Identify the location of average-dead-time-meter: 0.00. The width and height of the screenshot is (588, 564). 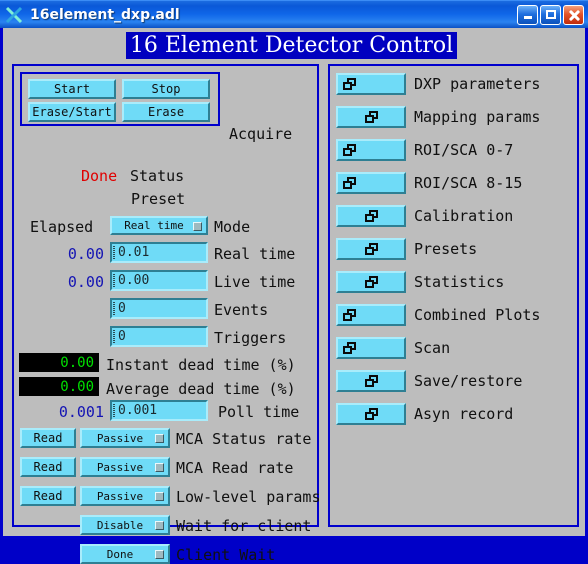
(59, 386).